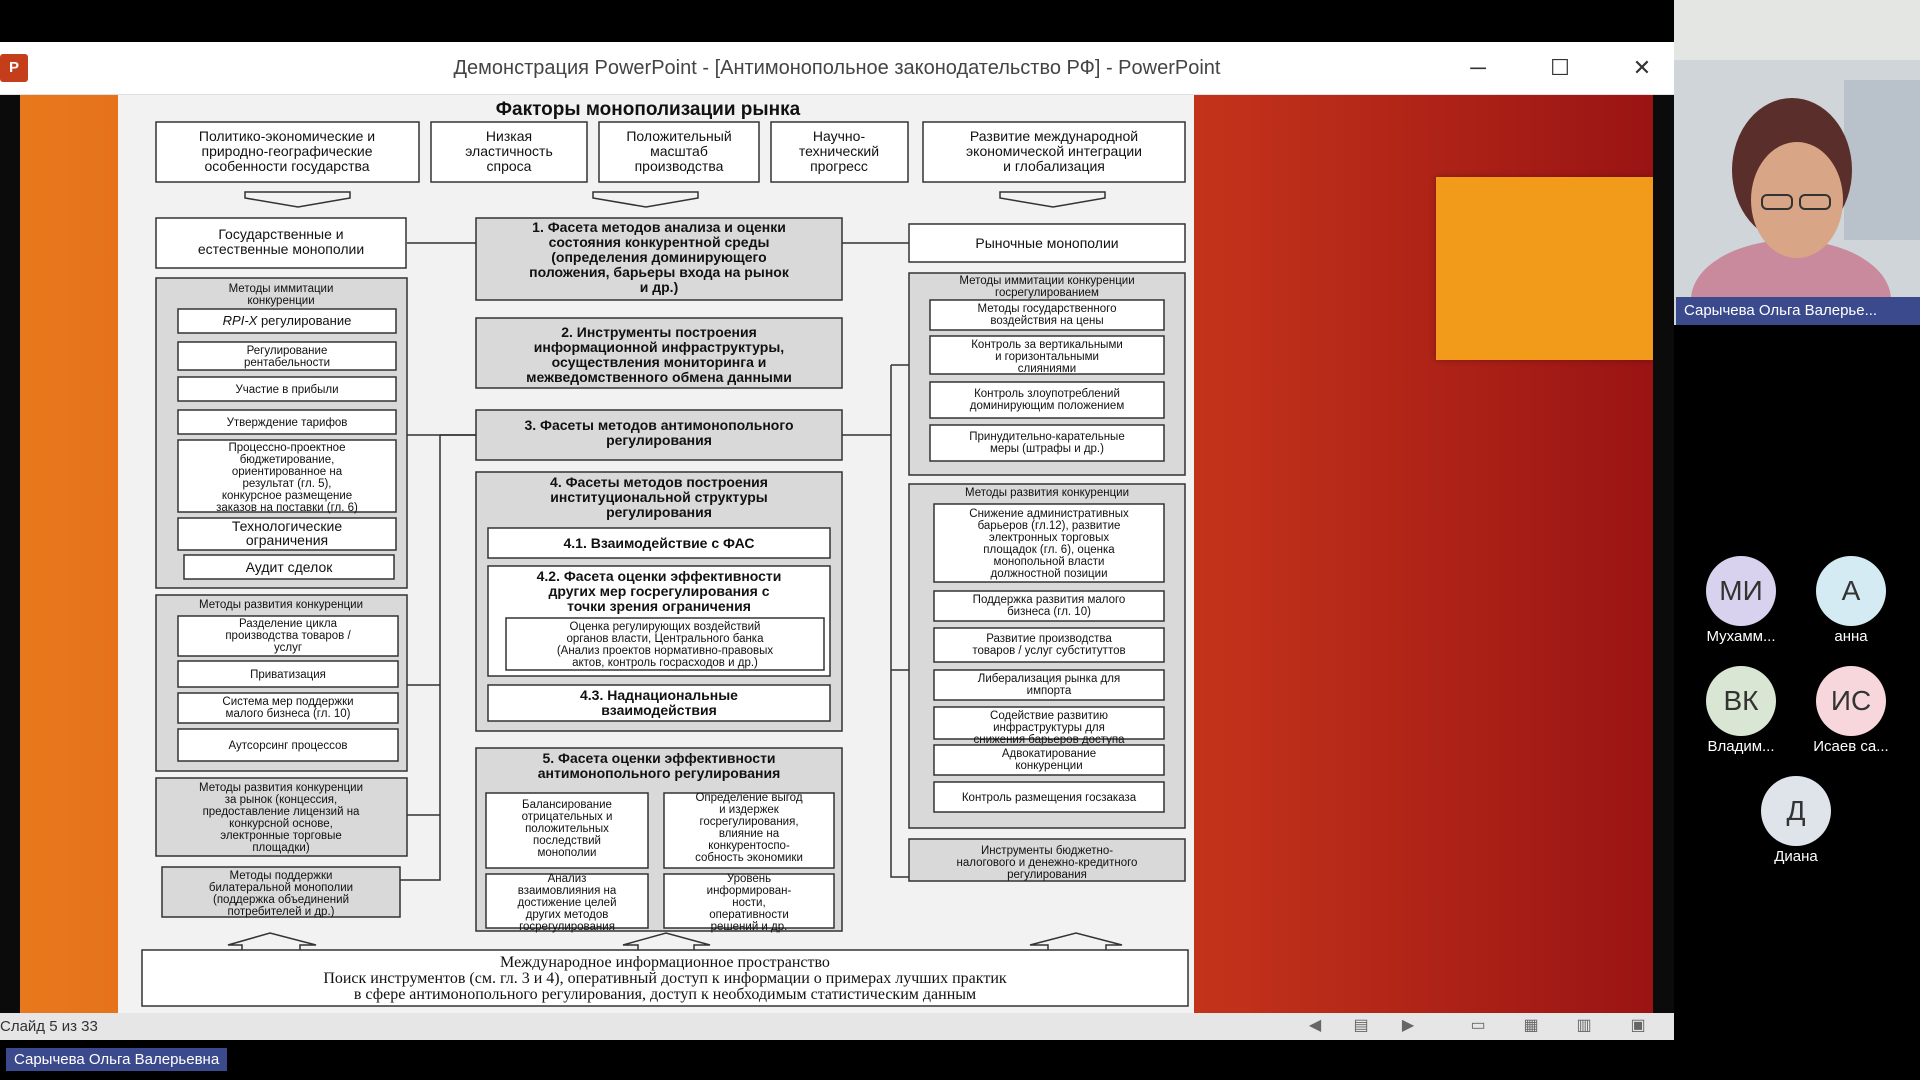 Image resolution: width=1920 pixels, height=1080 pixels. What do you see at coordinates (287, 533) in the screenshot?
I see `svg-text:Технологическиеограничения: Технологические ограничения` at bounding box center [287, 533].